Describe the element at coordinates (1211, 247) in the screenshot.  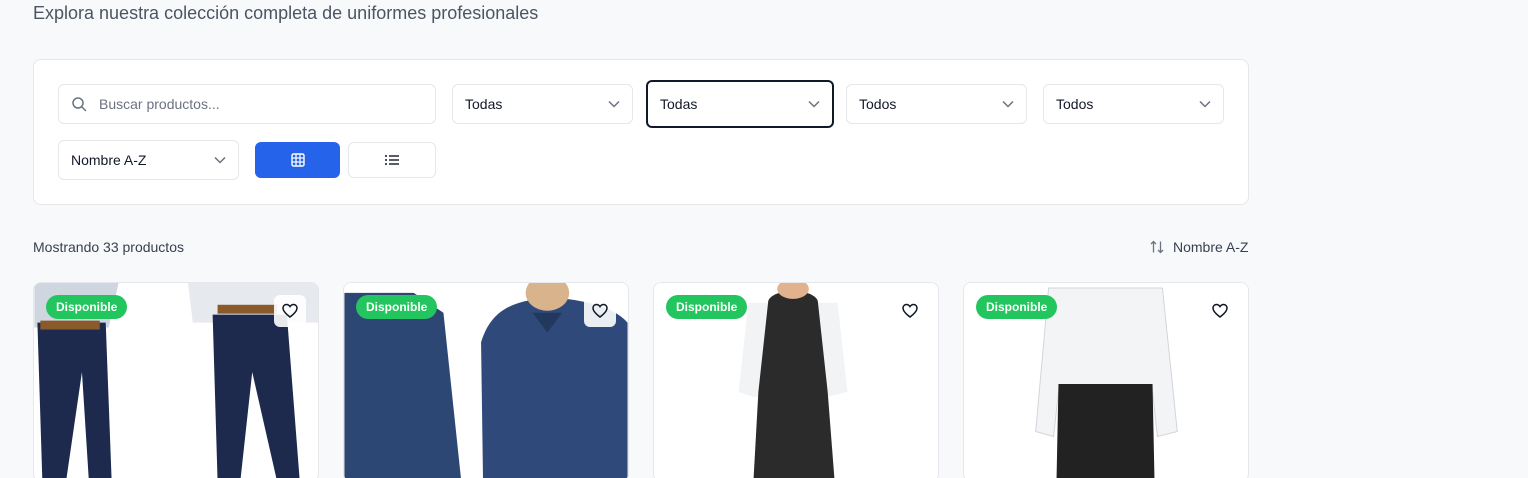
I see `sort-label: Nombre A-Z` at that location.